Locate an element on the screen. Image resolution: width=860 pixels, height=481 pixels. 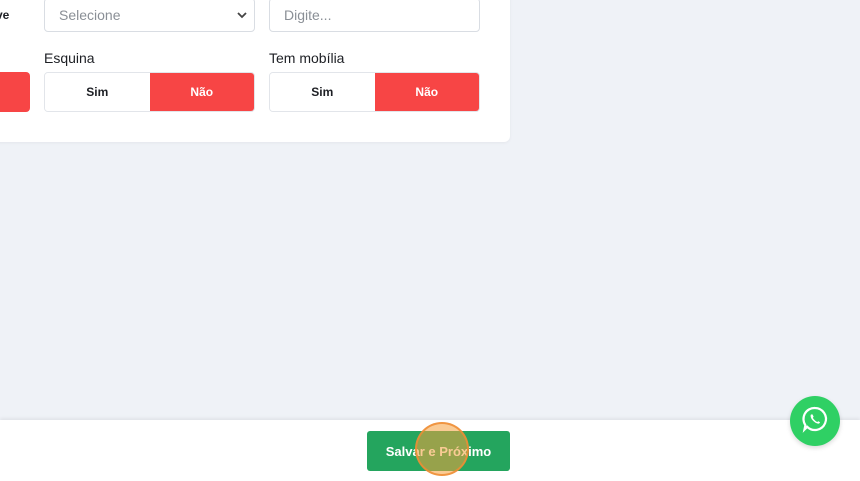
chevron-down-icon is located at coordinates (242, 15).